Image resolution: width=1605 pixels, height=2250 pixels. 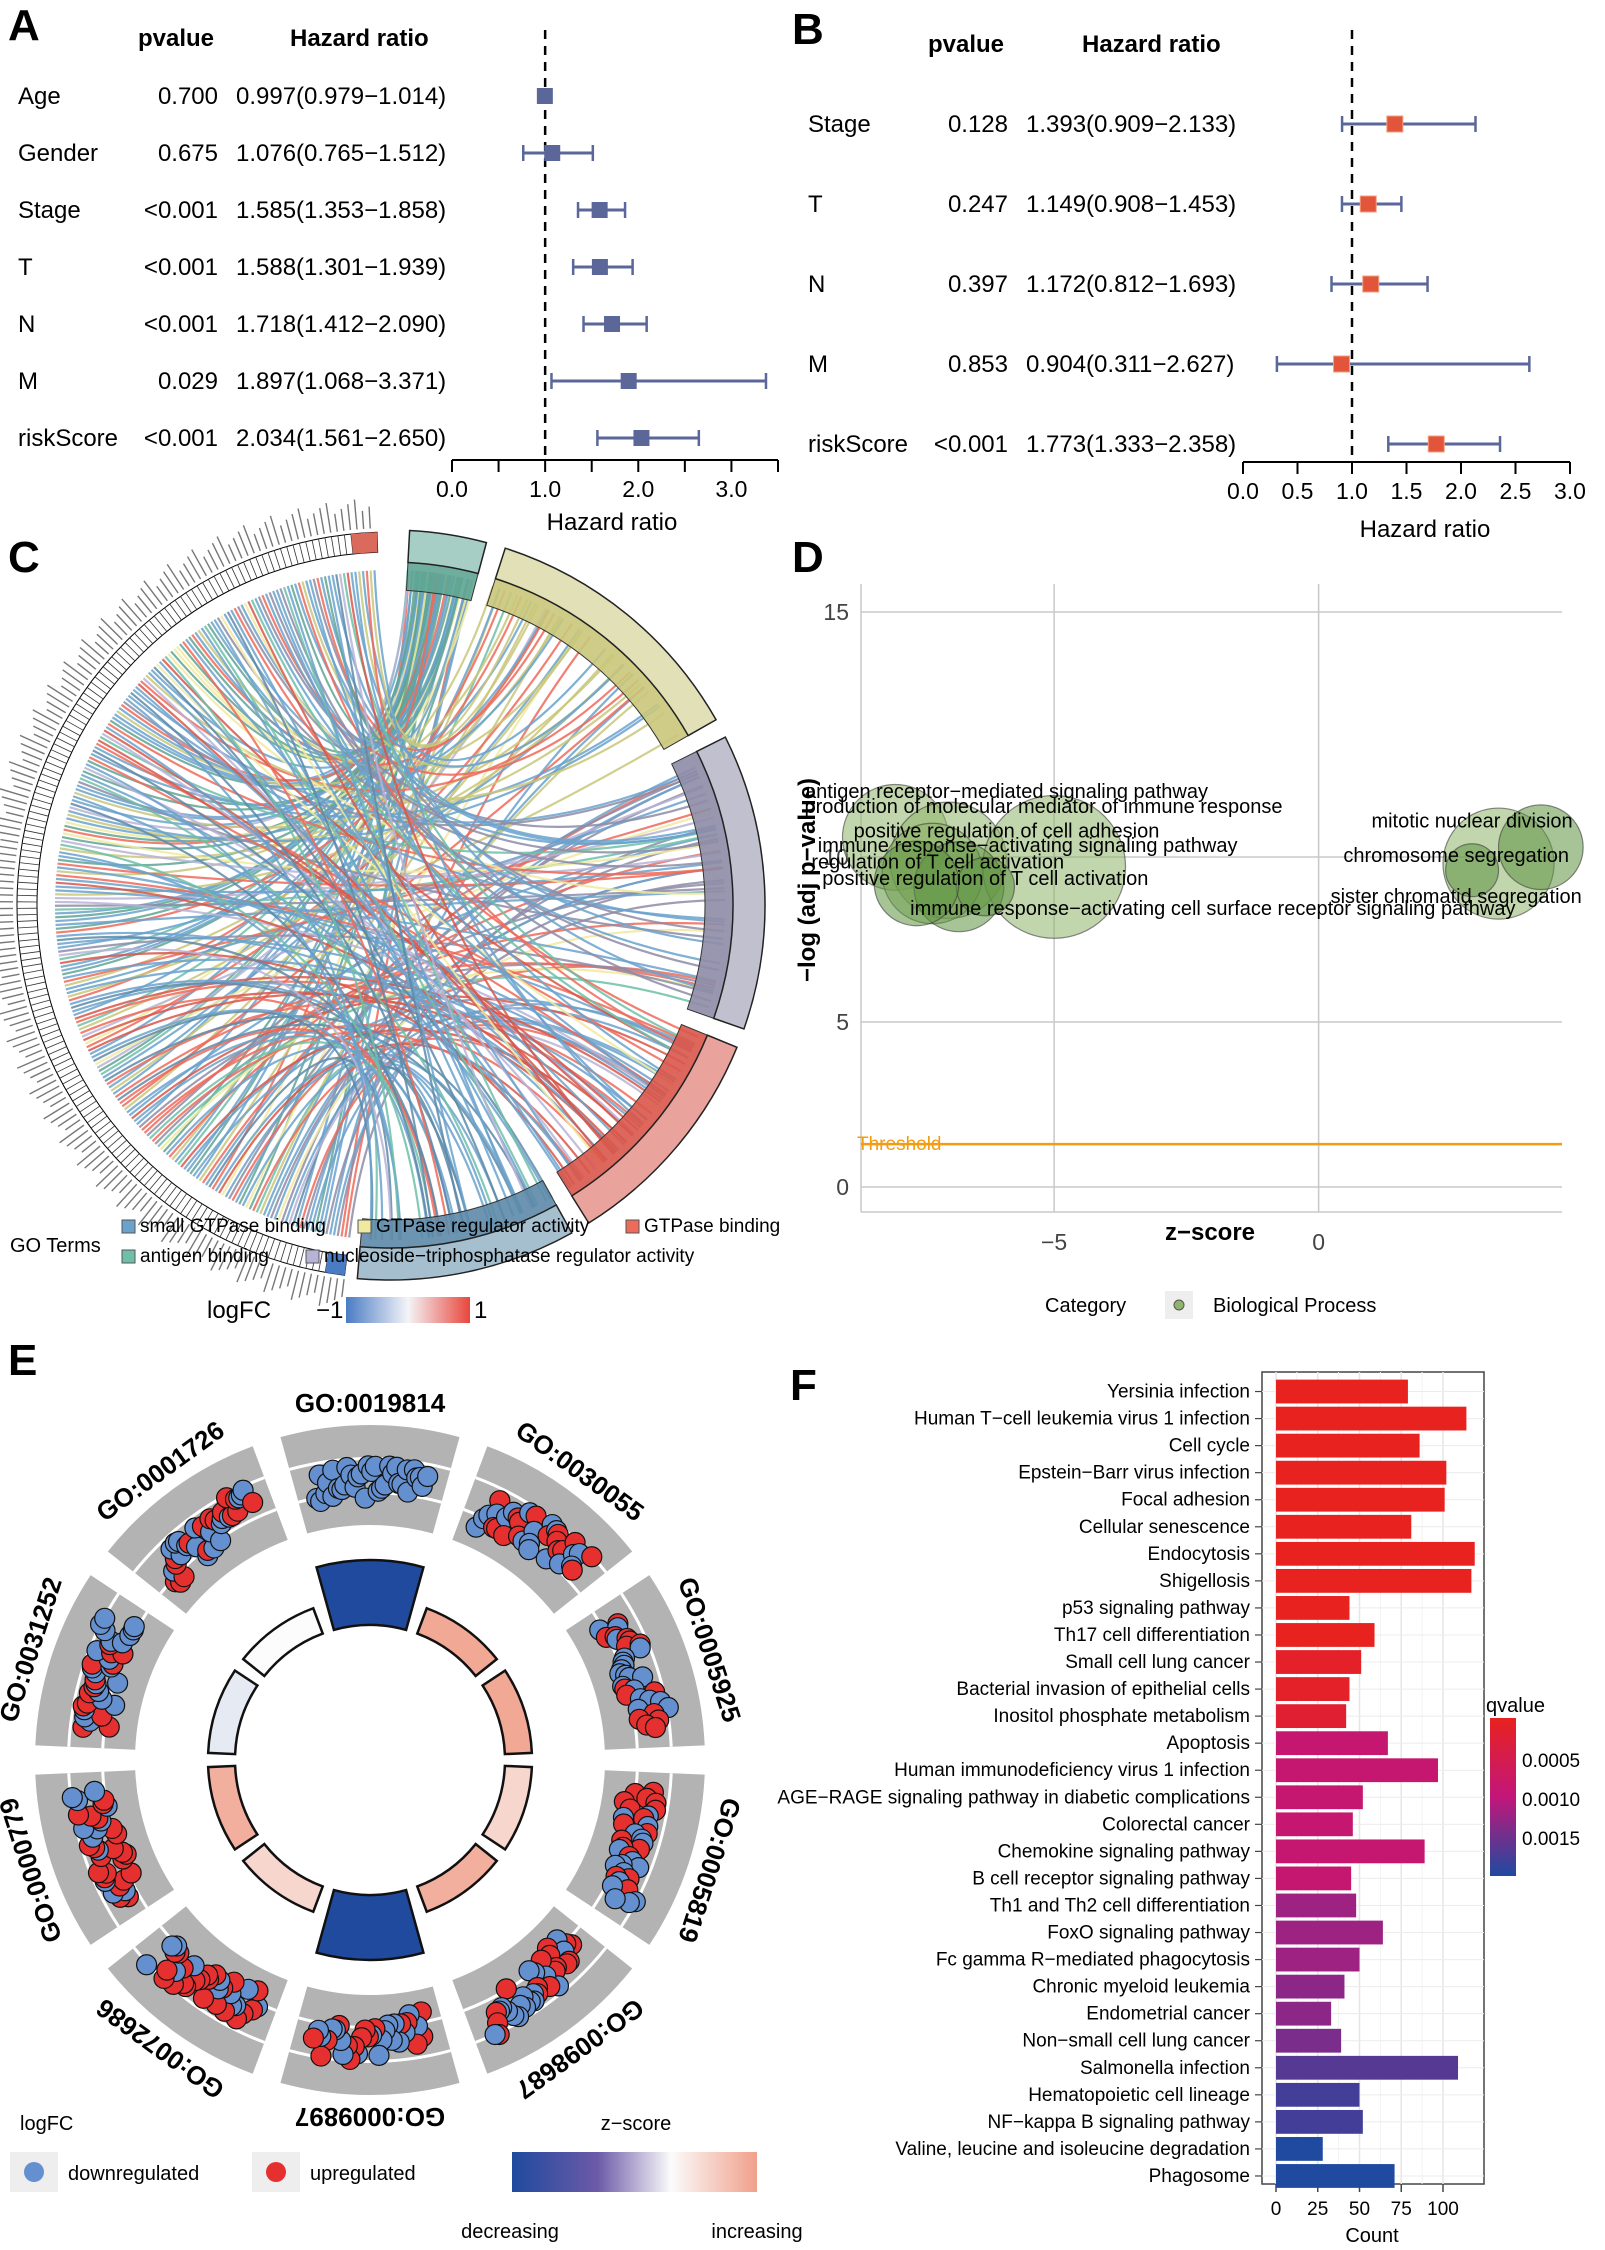 What do you see at coordinates (1516, 491) in the screenshot?
I see `x-tick-label: 2.5` at bounding box center [1516, 491].